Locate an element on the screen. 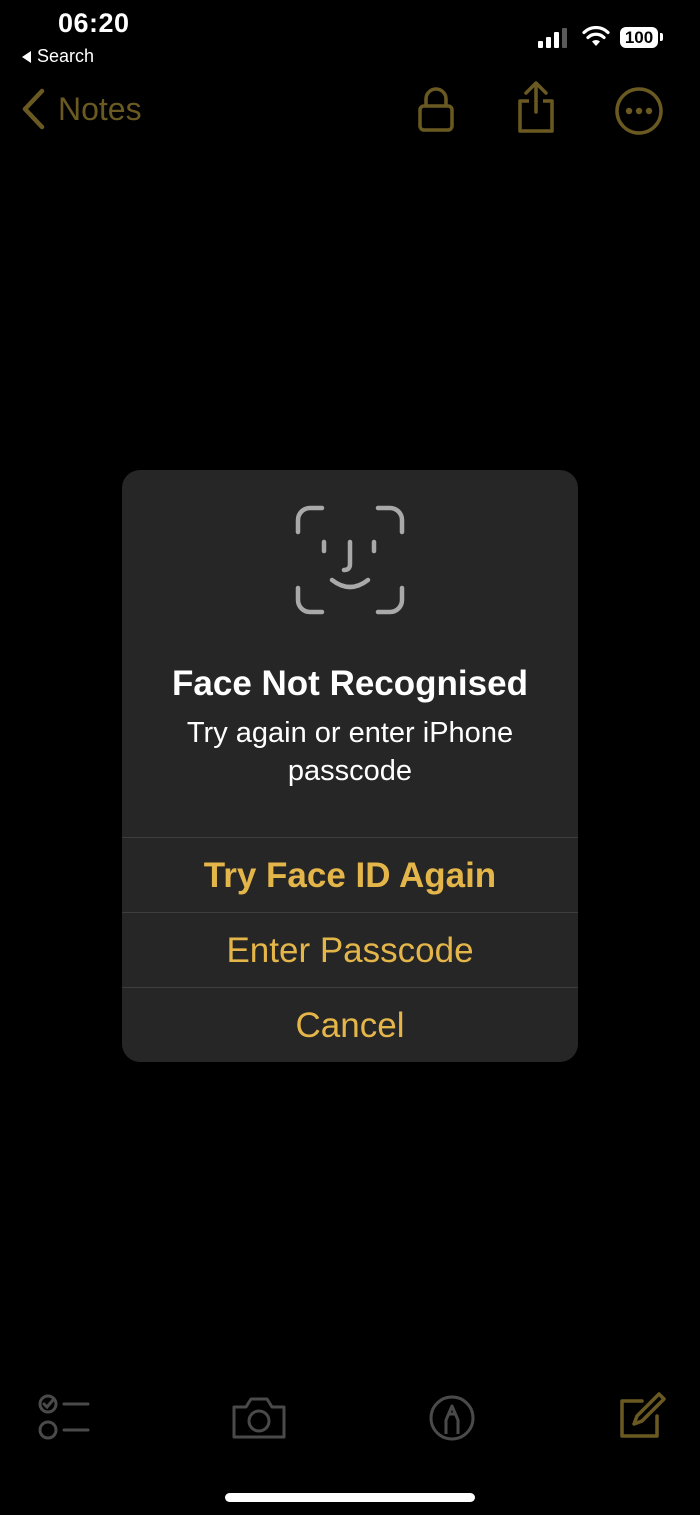  battery-indicator: 100 is located at coordinates (639, 37).